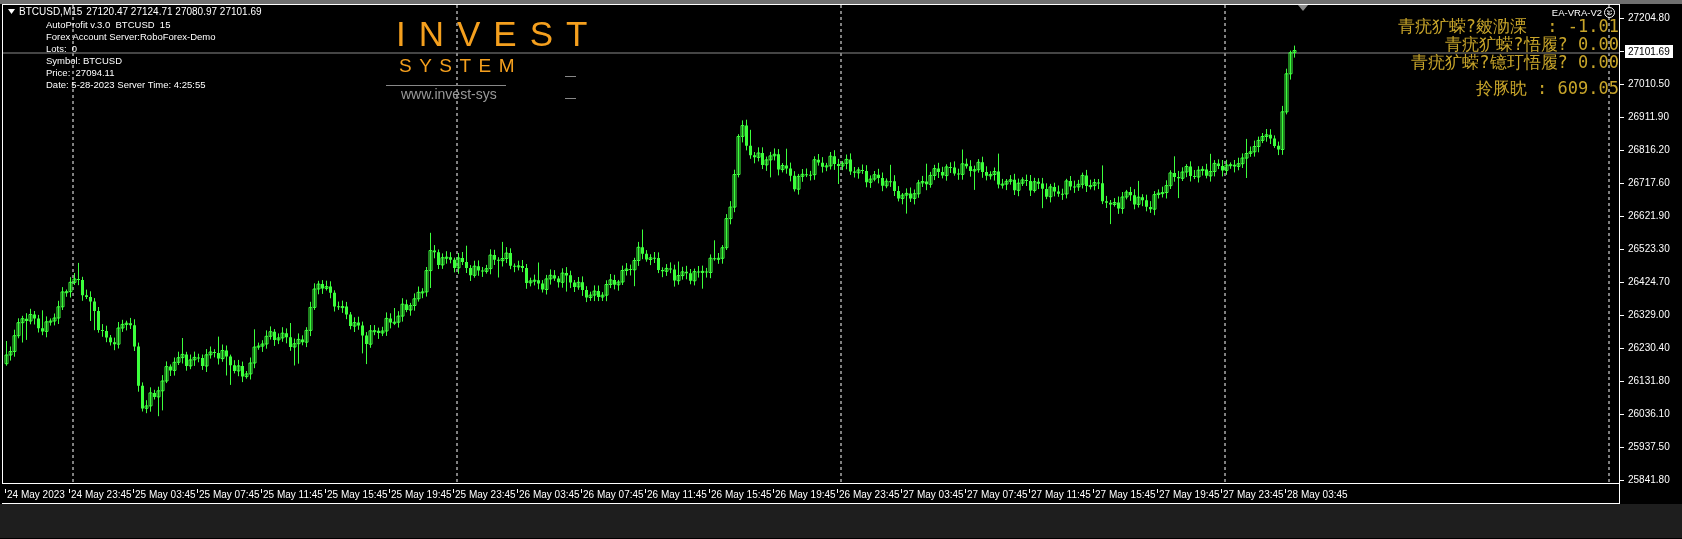 Image resolution: width=1682 pixels, height=539 pixels. I want to click on price-label: 26230.40, so click(1649, 348).